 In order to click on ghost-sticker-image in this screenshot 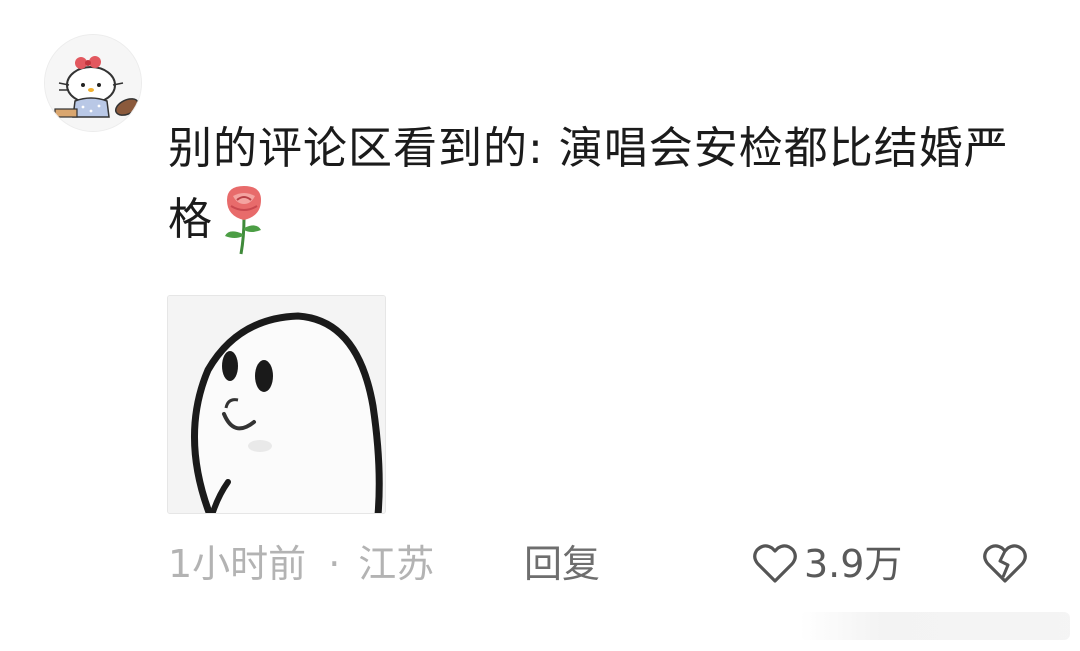, I will do `click(276, 404)`.